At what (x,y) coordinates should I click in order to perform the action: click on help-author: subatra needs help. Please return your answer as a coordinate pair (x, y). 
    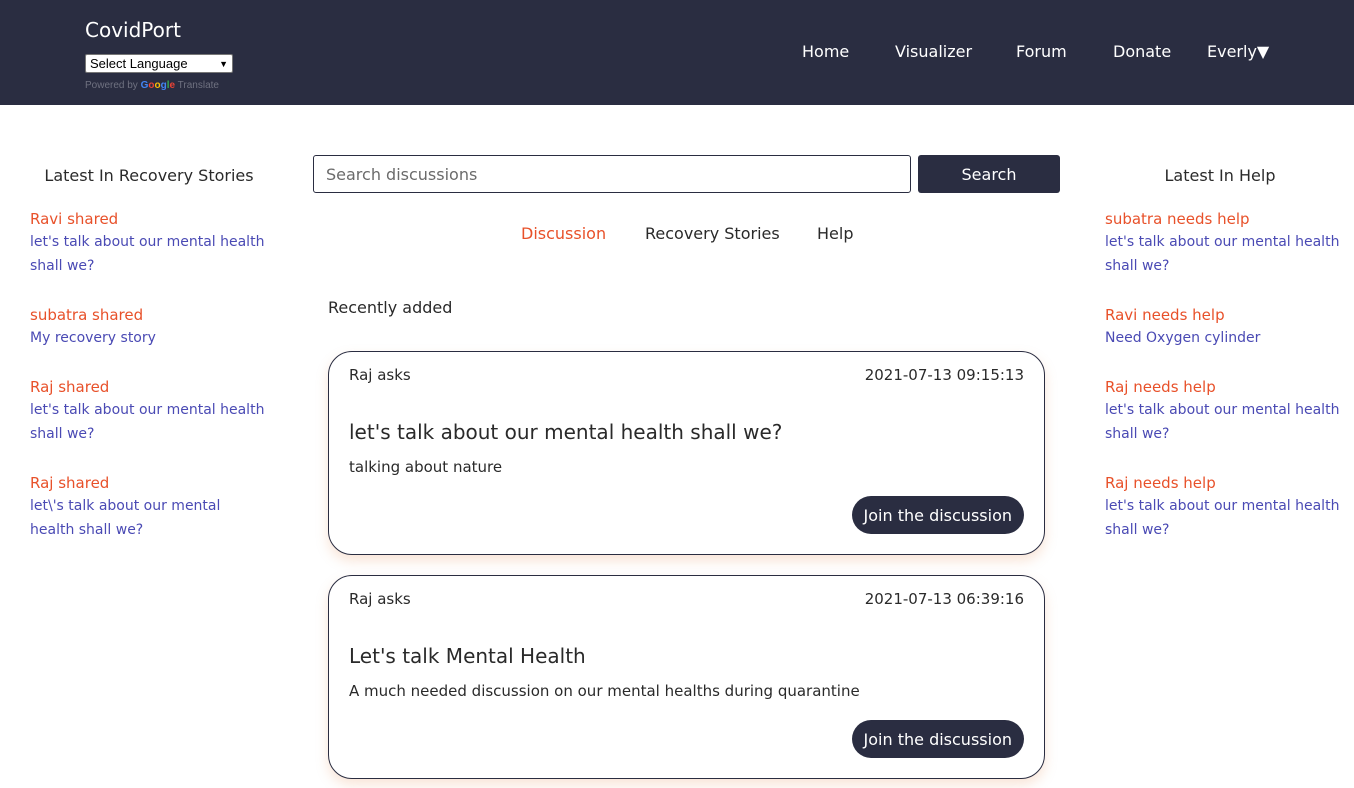
    Looking at the image, I should click on (1177, 219).